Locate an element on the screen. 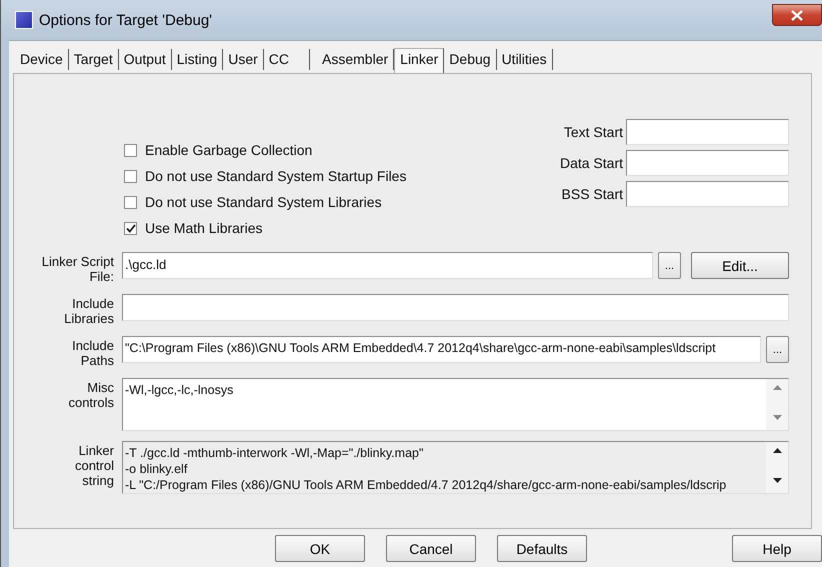 The width and height of the screenshot is (822, 567). dialog-button: OK is located at coordinates (320, 548).